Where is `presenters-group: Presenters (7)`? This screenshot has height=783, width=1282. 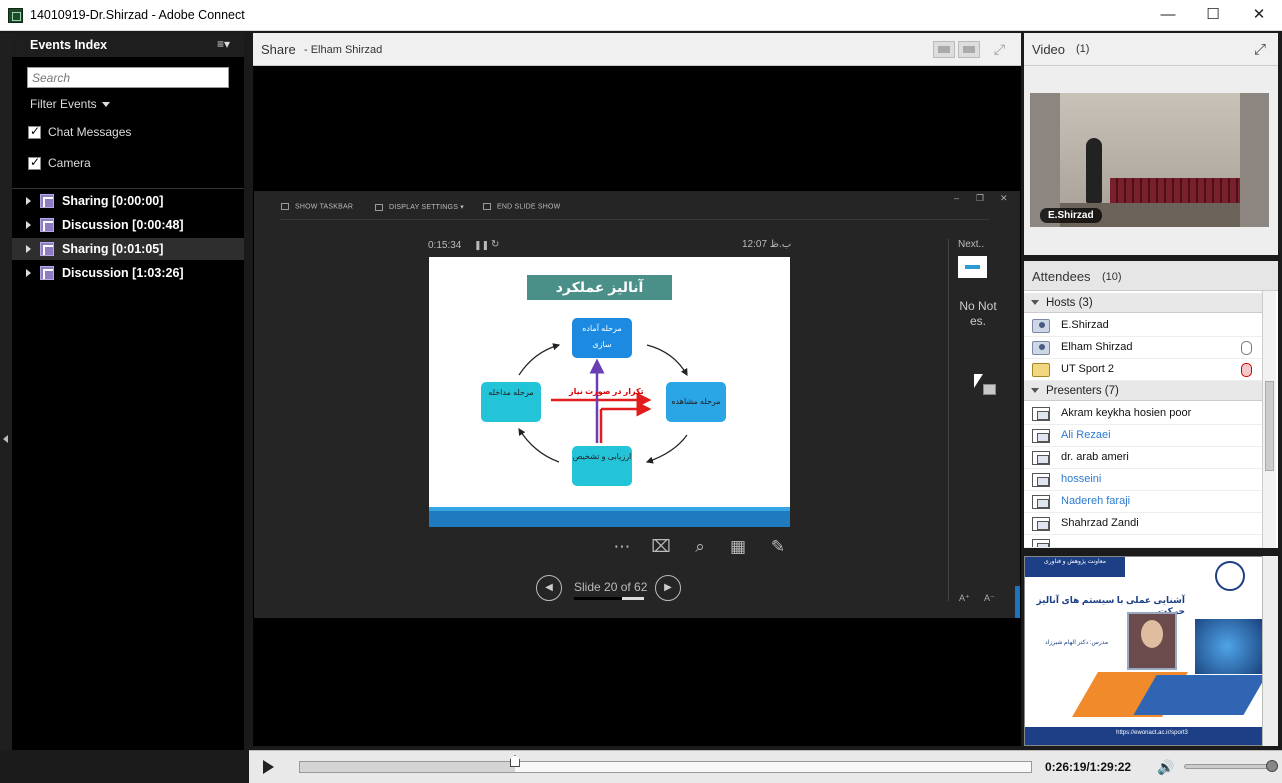 presenters-group: Presenters (7) is located at coordinates (1143, 391).